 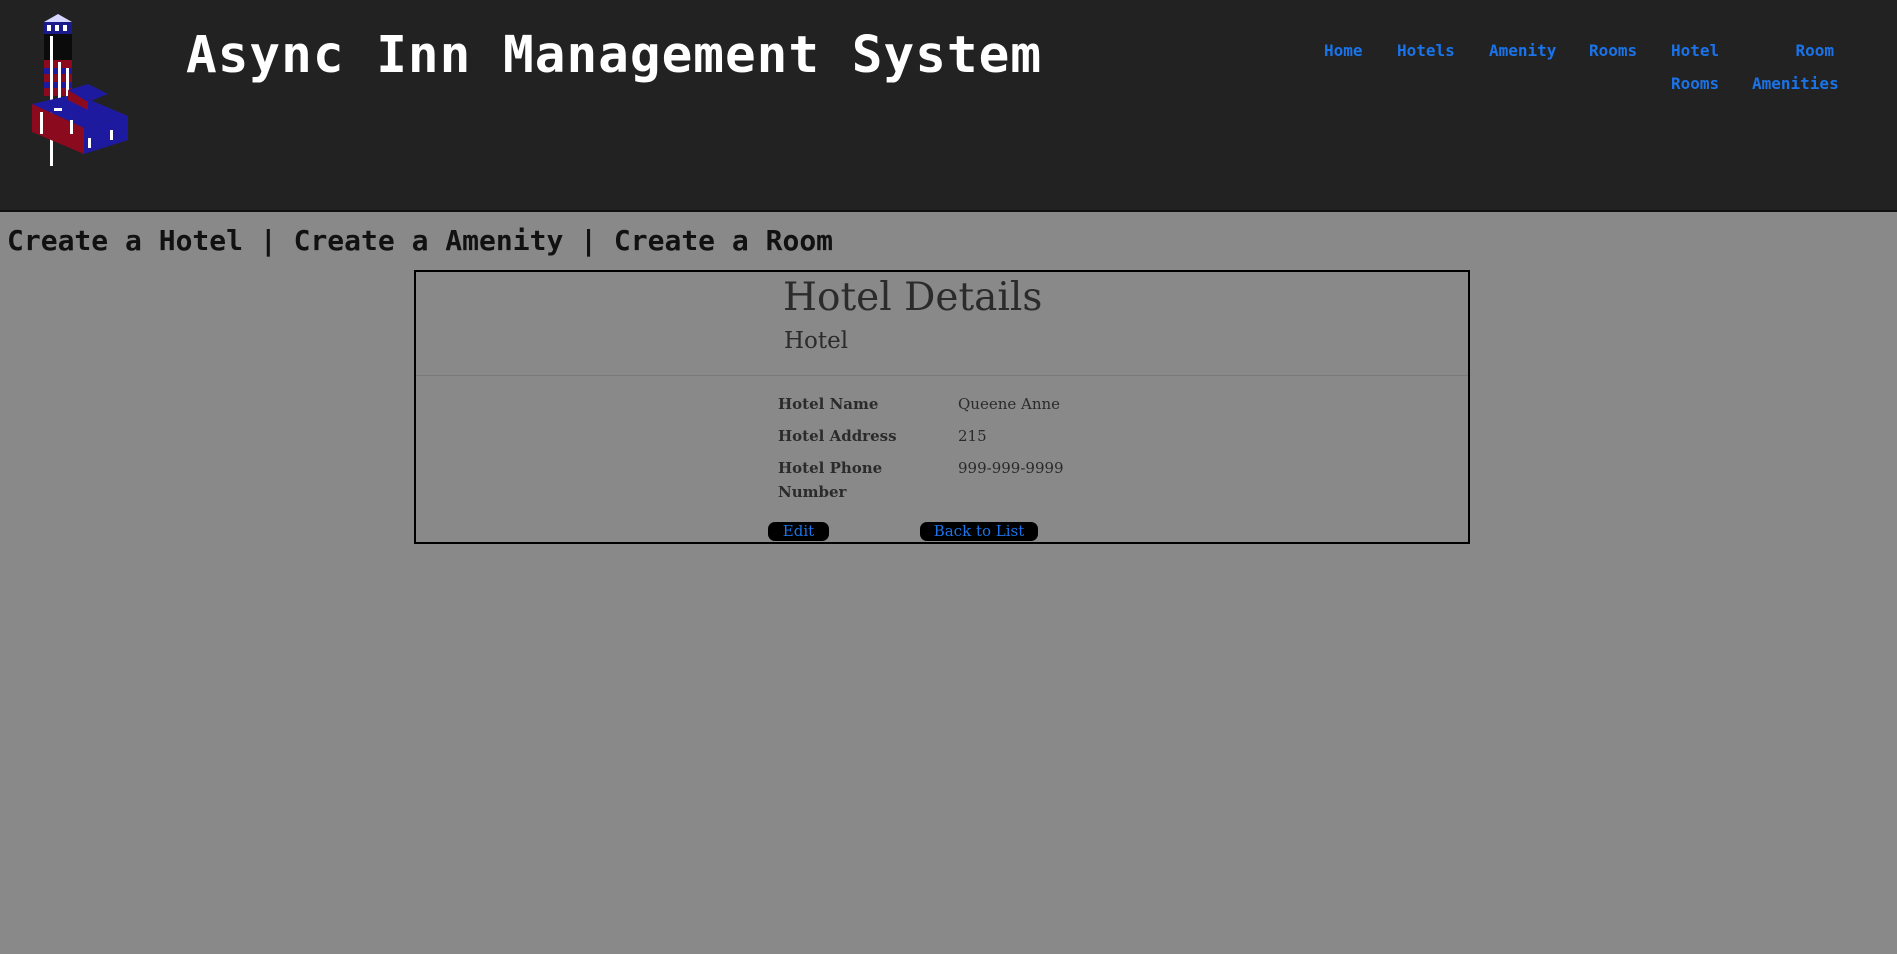 I want to click on edit-button: Edit, so click(x=798, y=531).